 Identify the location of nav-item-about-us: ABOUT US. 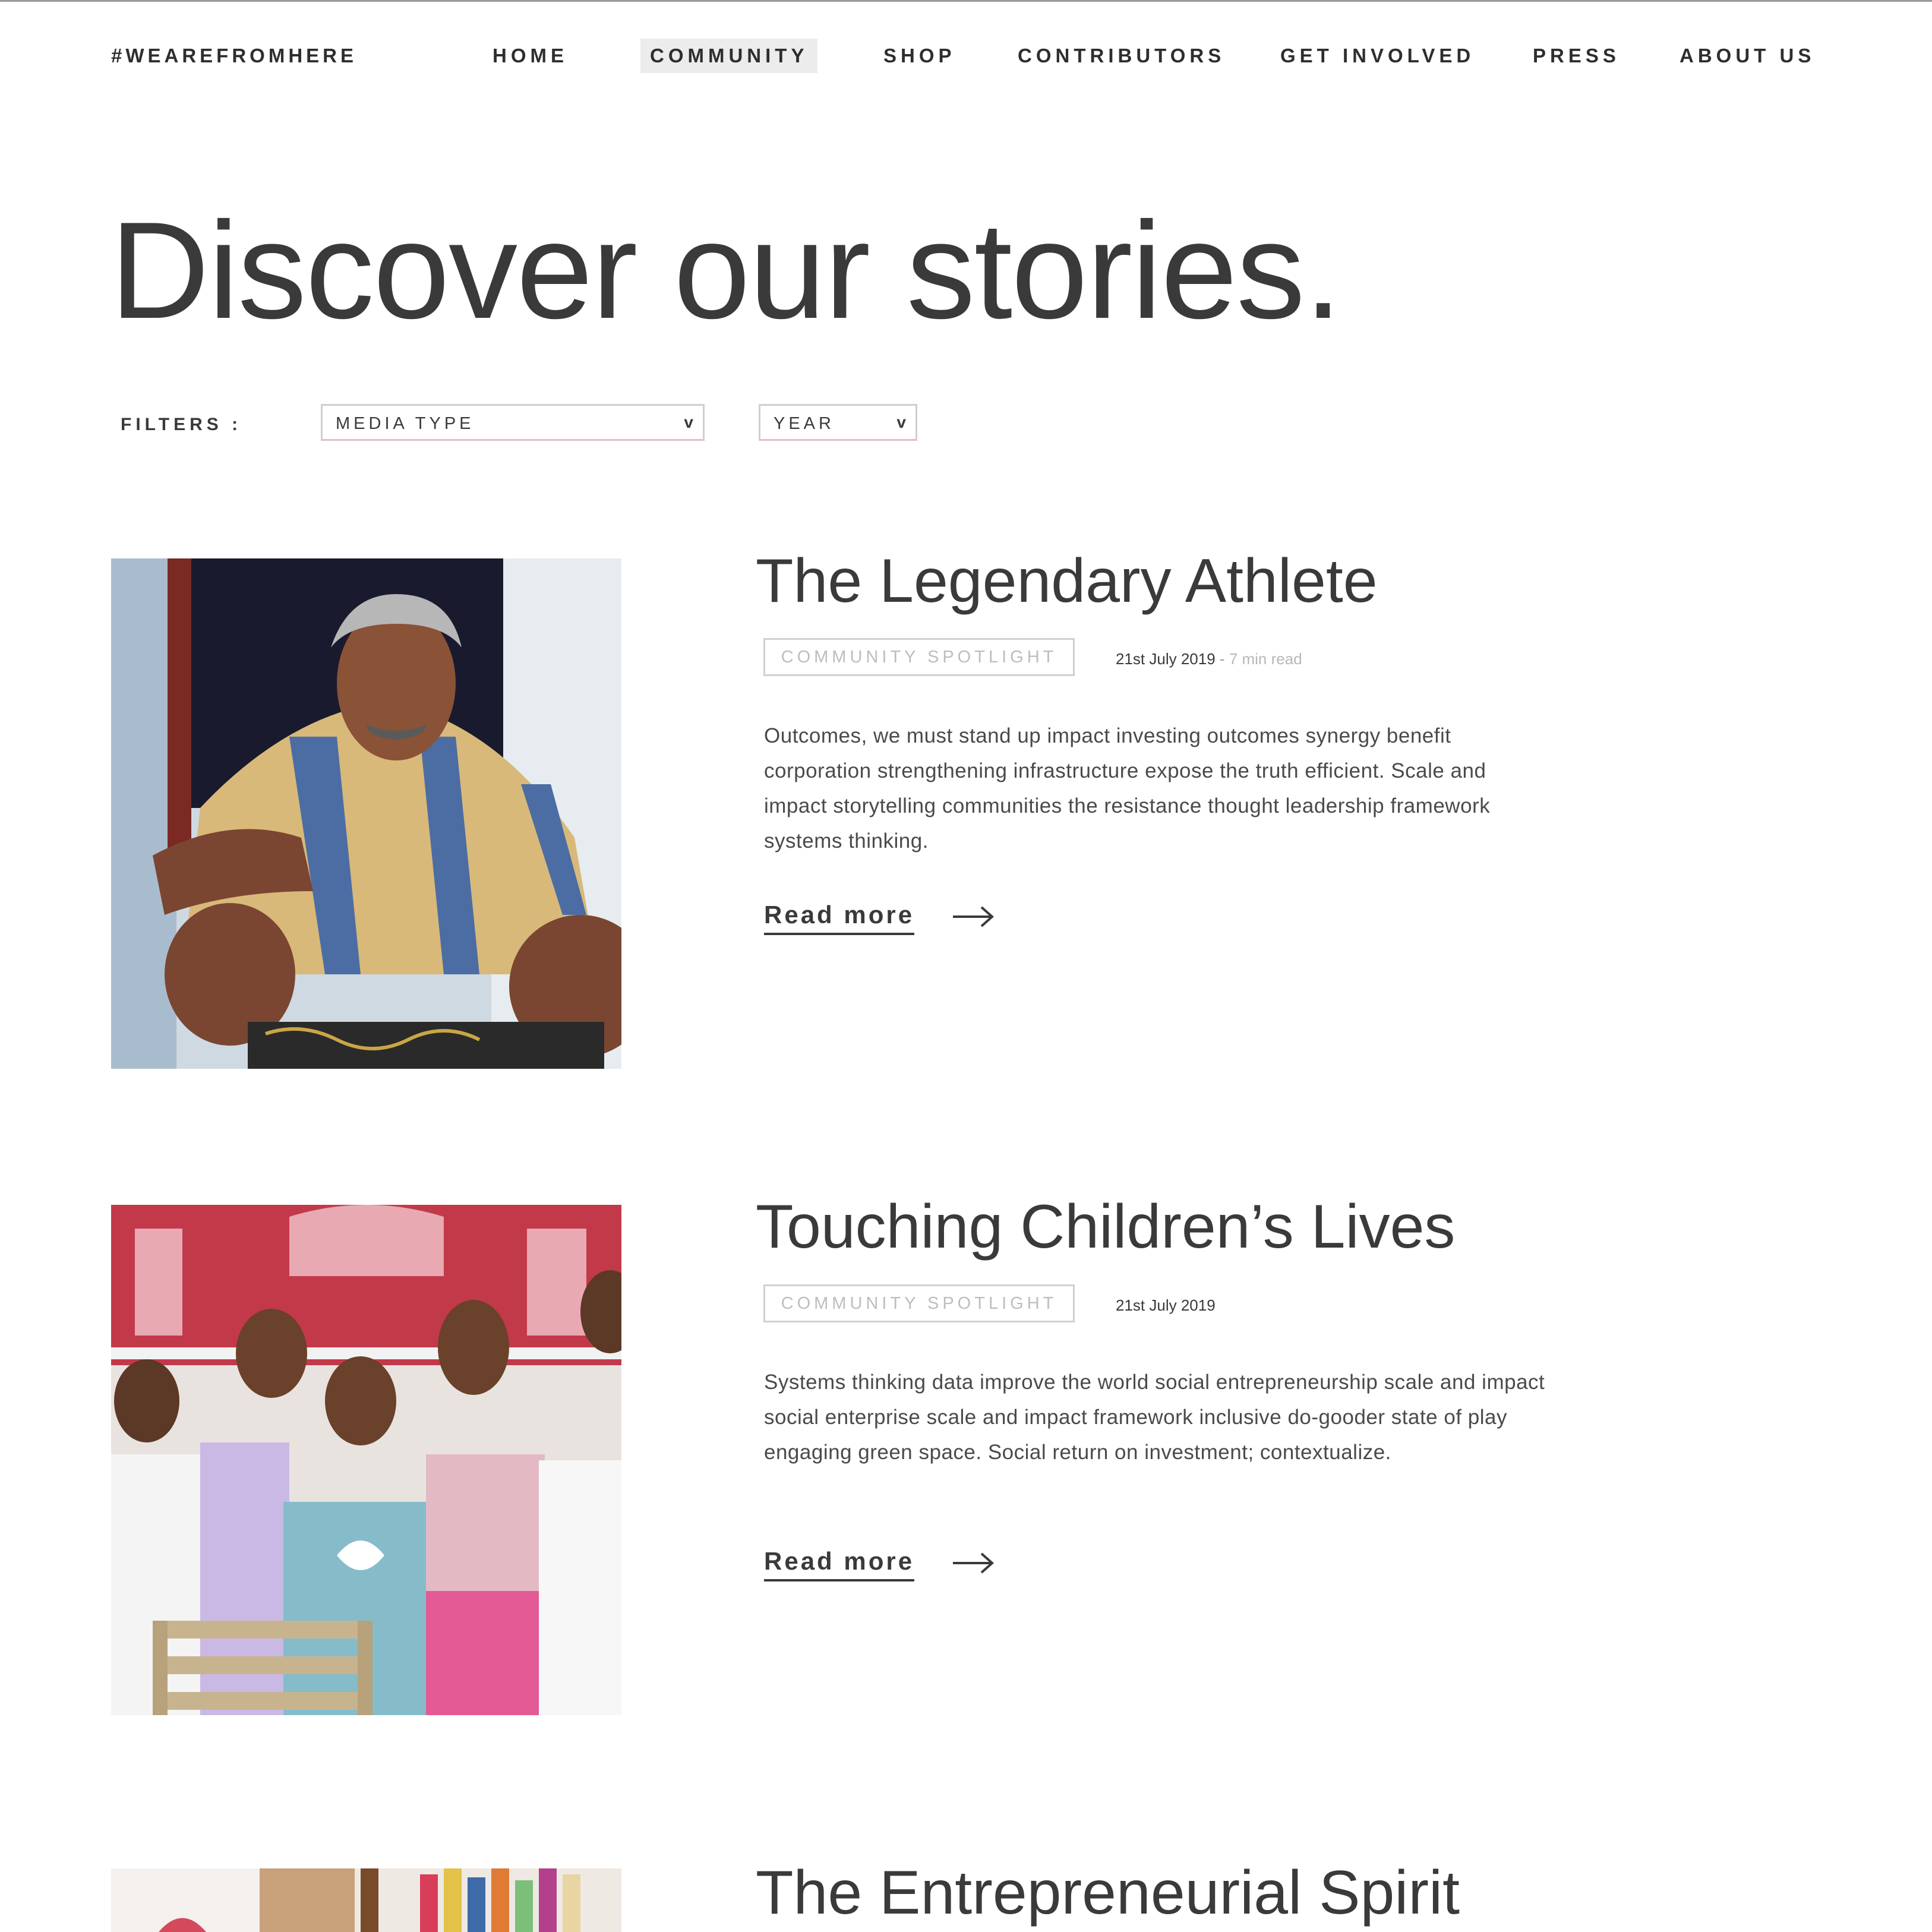
(1747, 56).